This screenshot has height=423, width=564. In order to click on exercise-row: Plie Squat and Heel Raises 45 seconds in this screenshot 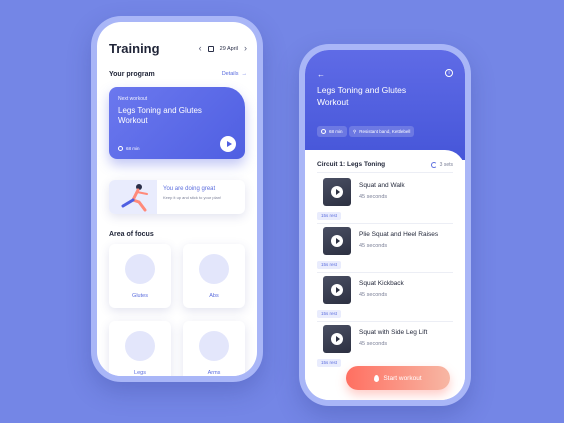, I will do `click(385, 242)`.